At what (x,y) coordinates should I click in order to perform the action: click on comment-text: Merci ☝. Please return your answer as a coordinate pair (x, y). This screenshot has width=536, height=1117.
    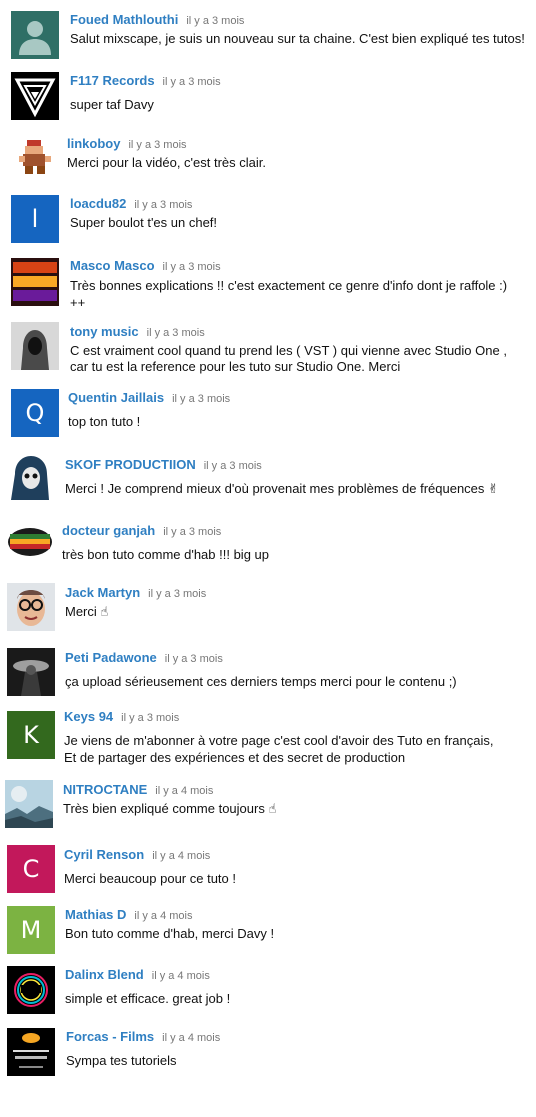
    Looking at the image, I should click on (87, 611).